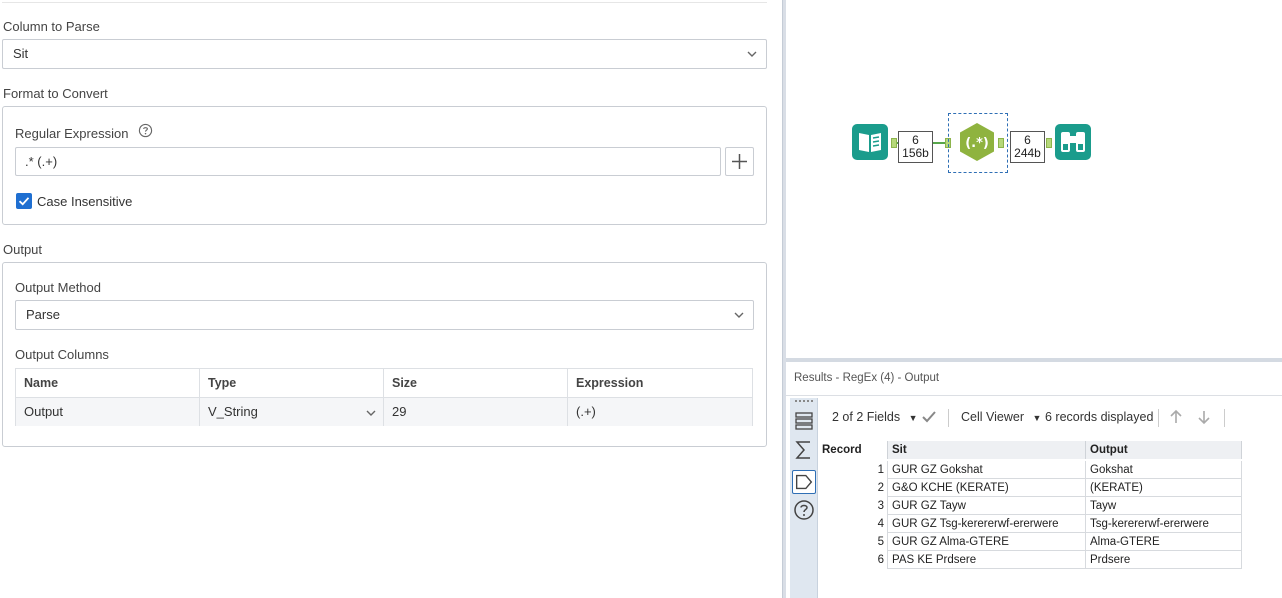 This screenshot has width=1282, height=598. What do you see at coordinates (292, 412) in the screenshot?
I see `output-type-select: V_String` at bounding box center [292, 412].